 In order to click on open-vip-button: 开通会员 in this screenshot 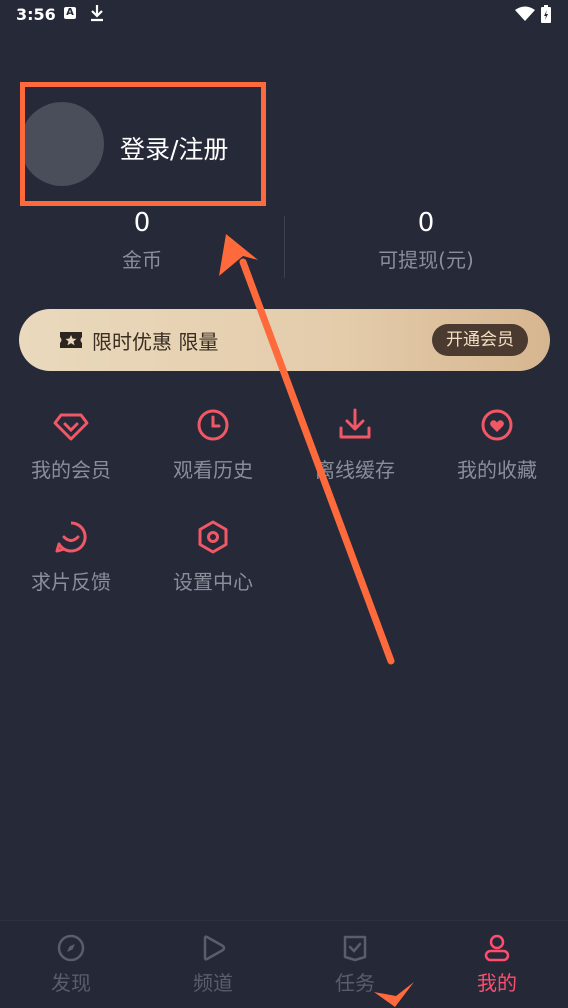, I will do `click(480, 340)`.